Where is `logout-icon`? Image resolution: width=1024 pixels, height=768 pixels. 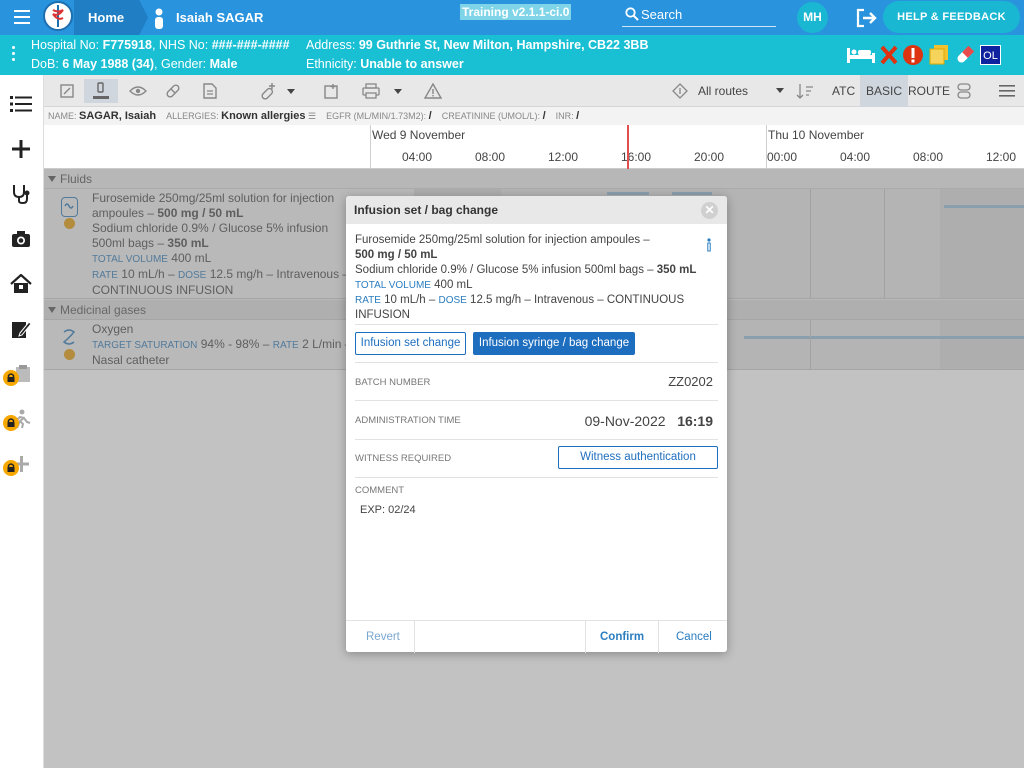 logout-icon is located at coordinates (867, 18).